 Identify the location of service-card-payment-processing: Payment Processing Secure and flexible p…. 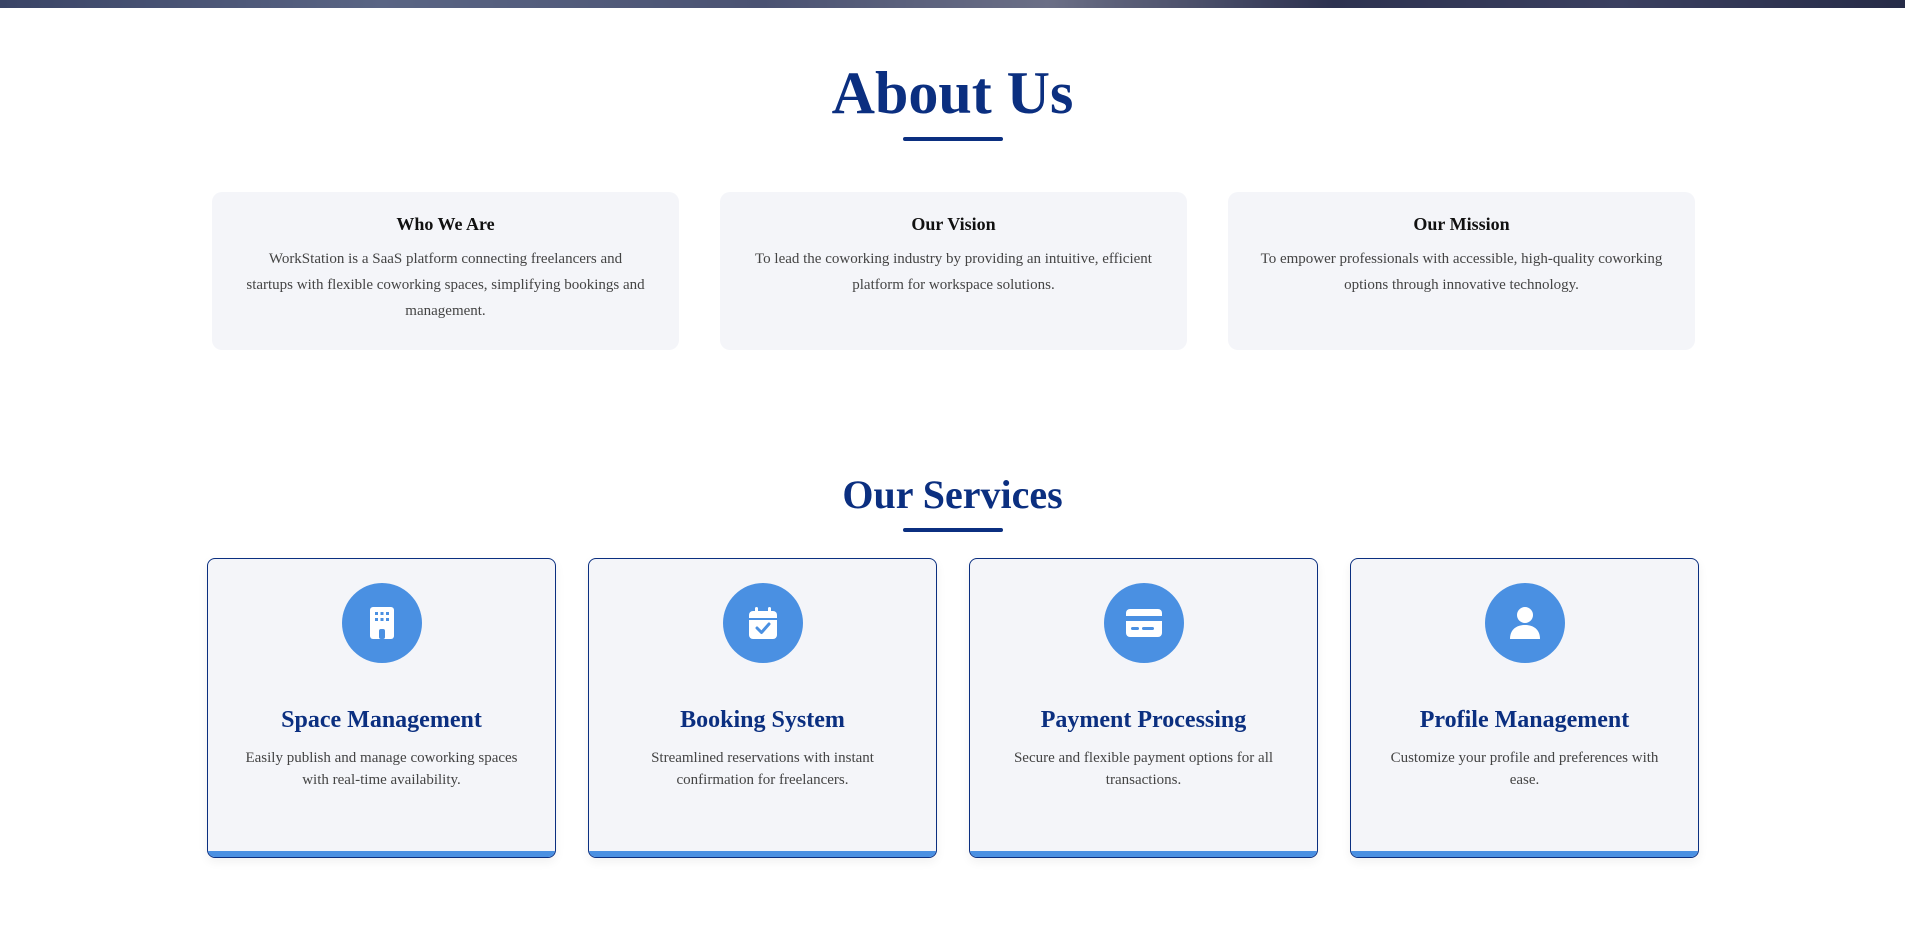
(1143, 708).